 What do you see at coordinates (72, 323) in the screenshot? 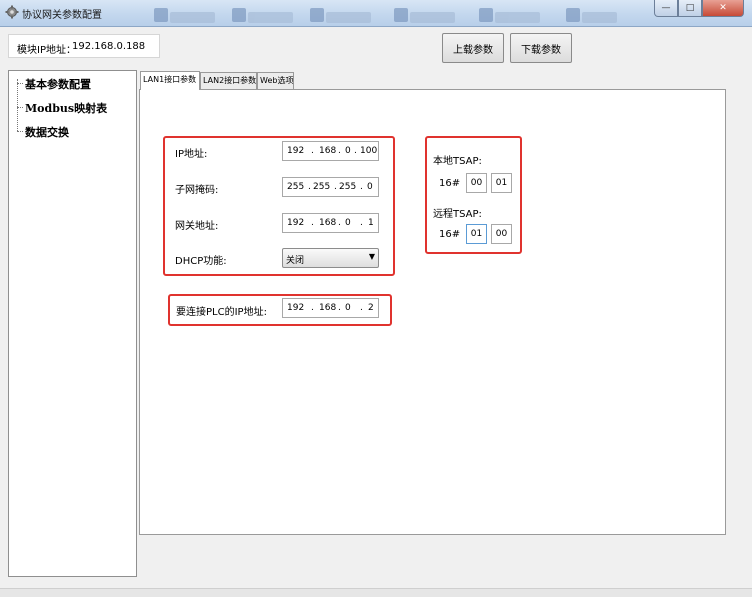
I see `nav-tree: 基本参数配置 Modbus映射表 数据交换` at bounding box center [72, 323].